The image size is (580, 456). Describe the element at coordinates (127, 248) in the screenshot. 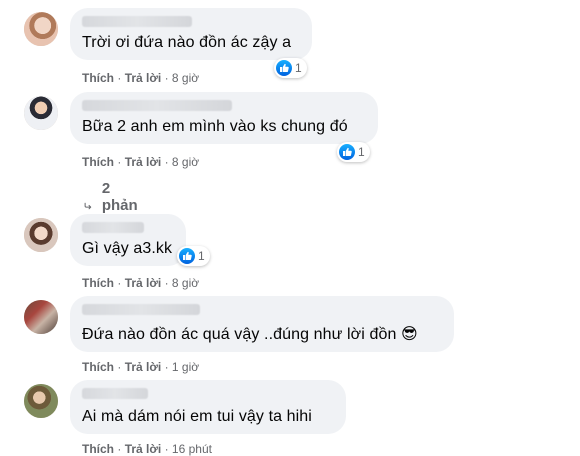

I see `comment-text: Gì vậy a3.kk` at that location.